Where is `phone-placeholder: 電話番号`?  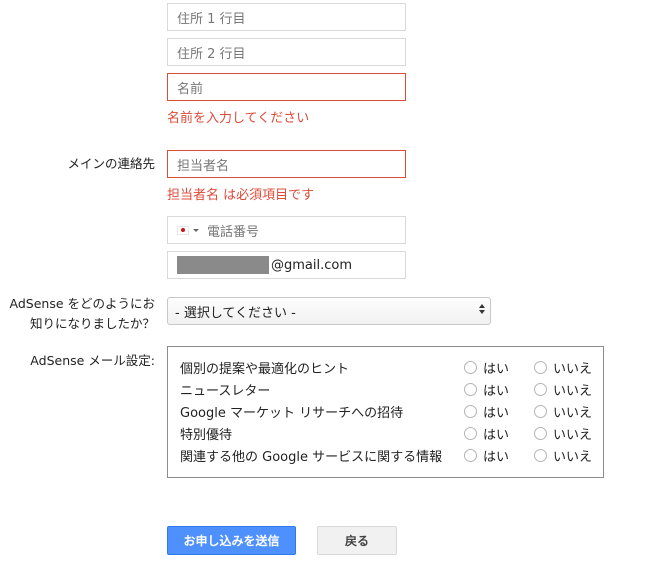 phone-placeholder: 電話番号 is located at coordinates (233, 232).